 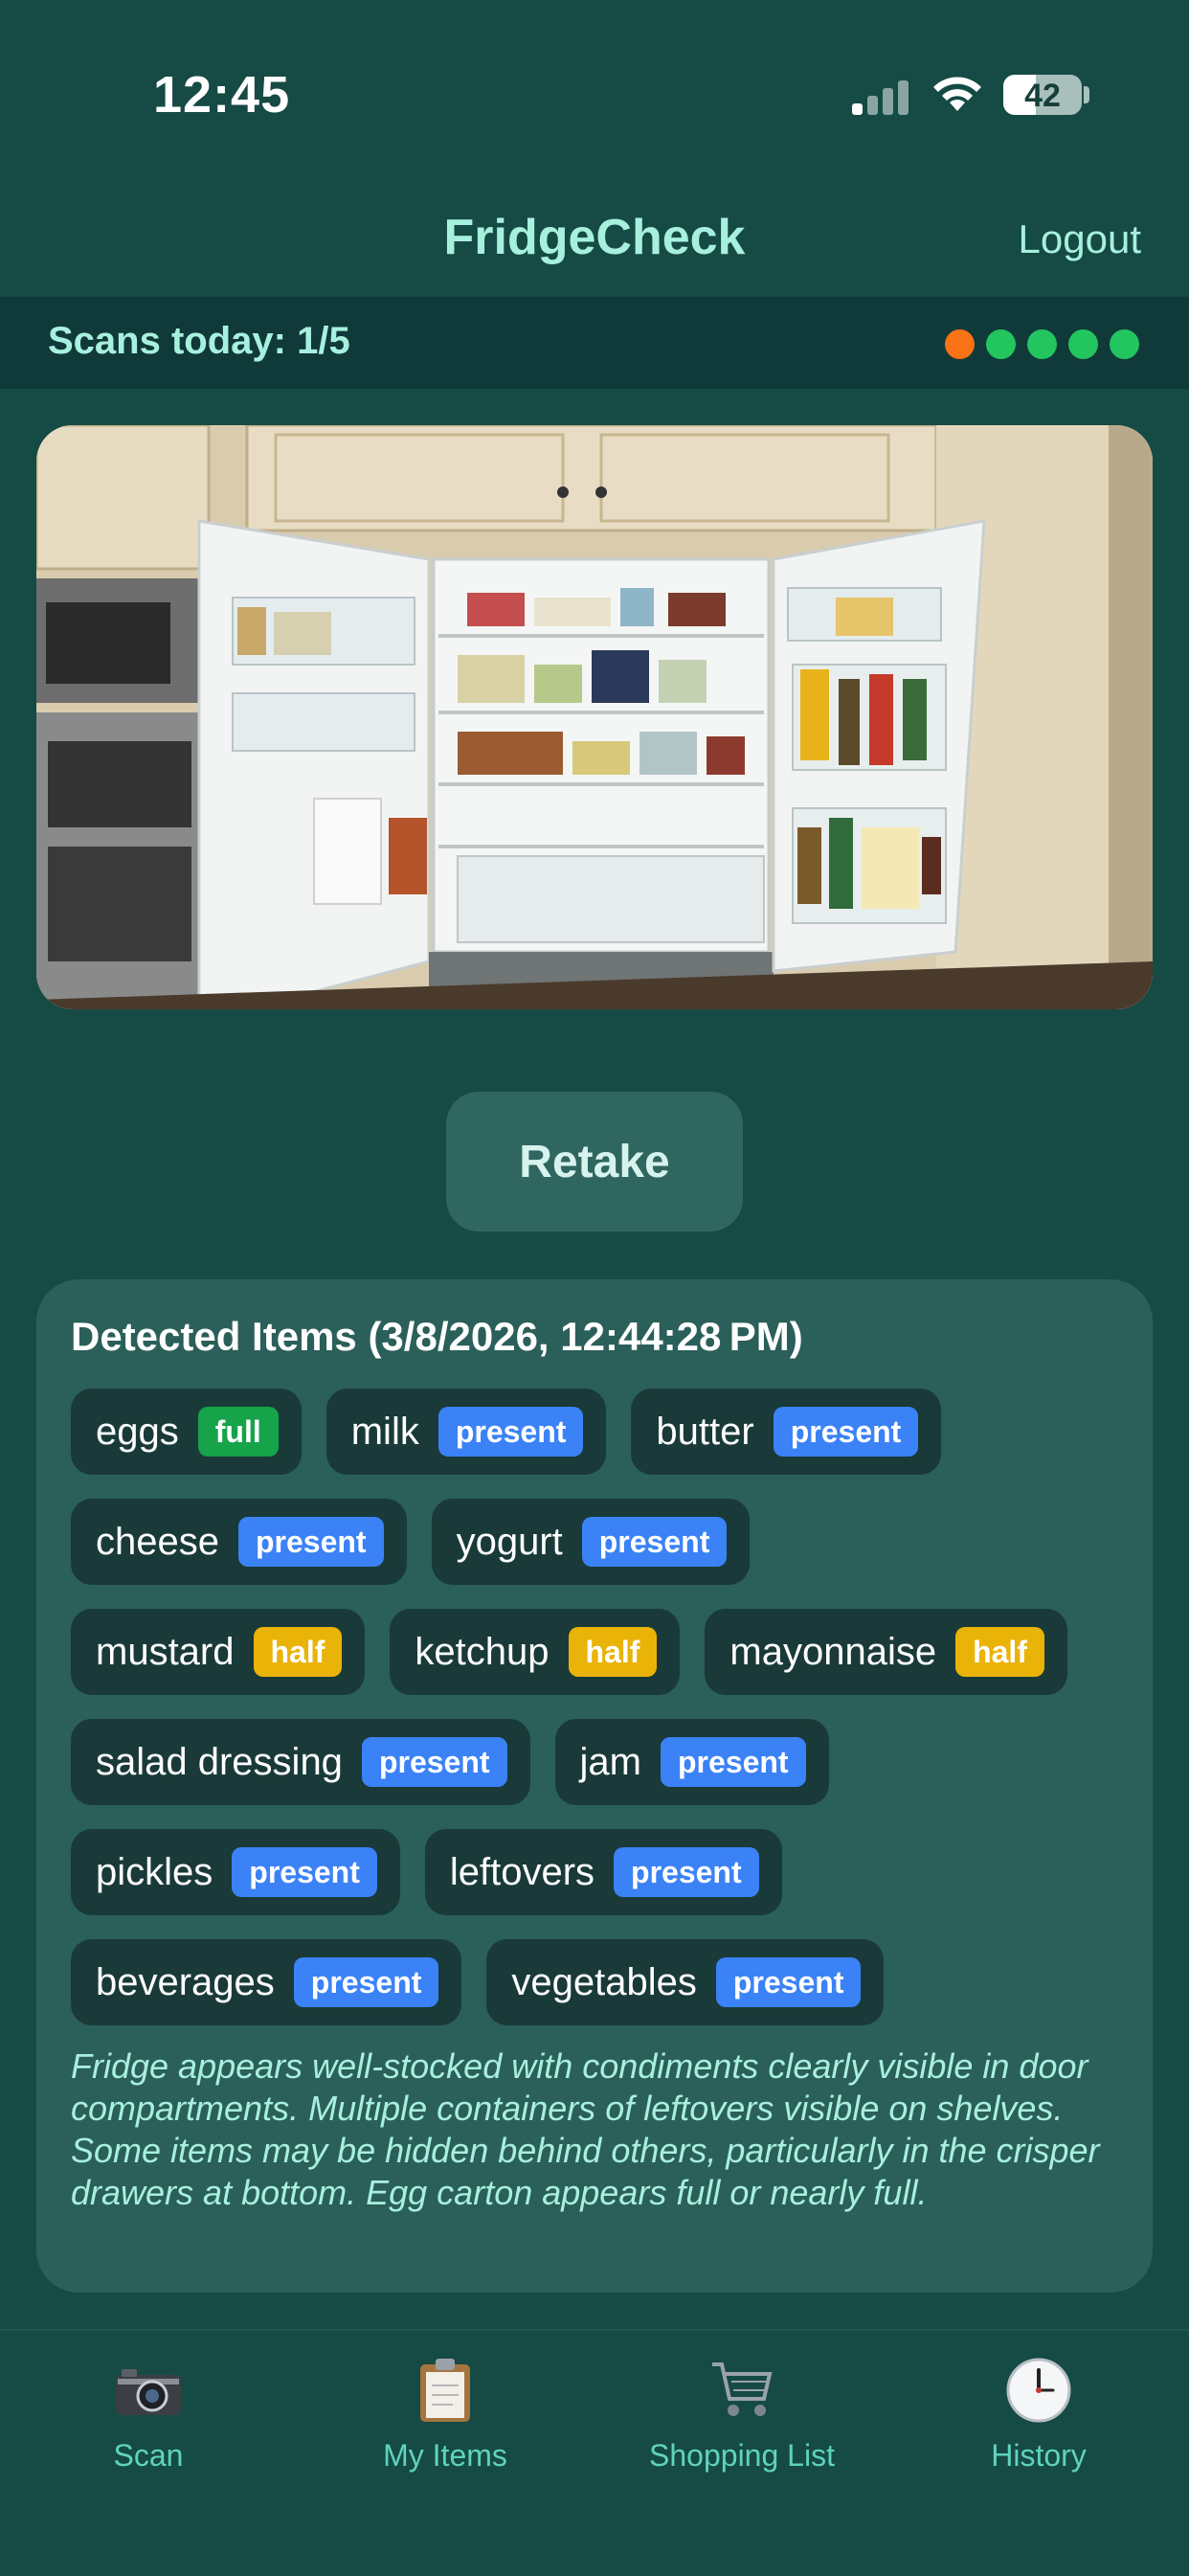 I want to click on tab-label: Scan, so click(x=148, y=2455).